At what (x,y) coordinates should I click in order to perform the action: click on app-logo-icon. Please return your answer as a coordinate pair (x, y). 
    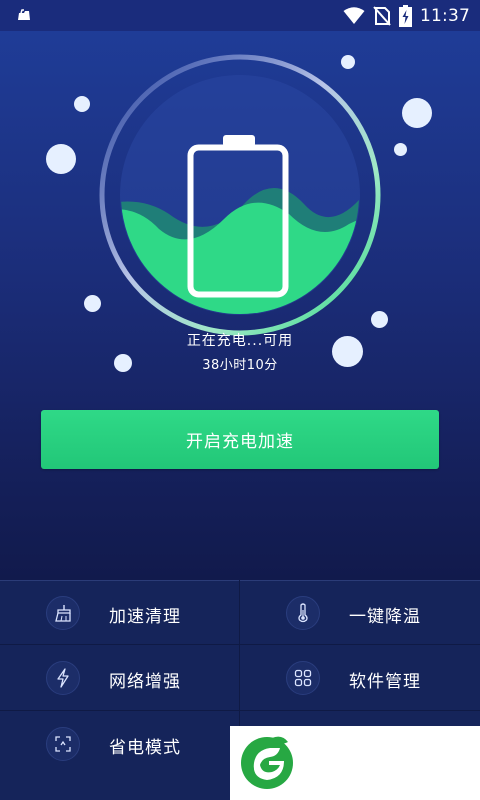
    Looking at the image, I should click on (267, 762).